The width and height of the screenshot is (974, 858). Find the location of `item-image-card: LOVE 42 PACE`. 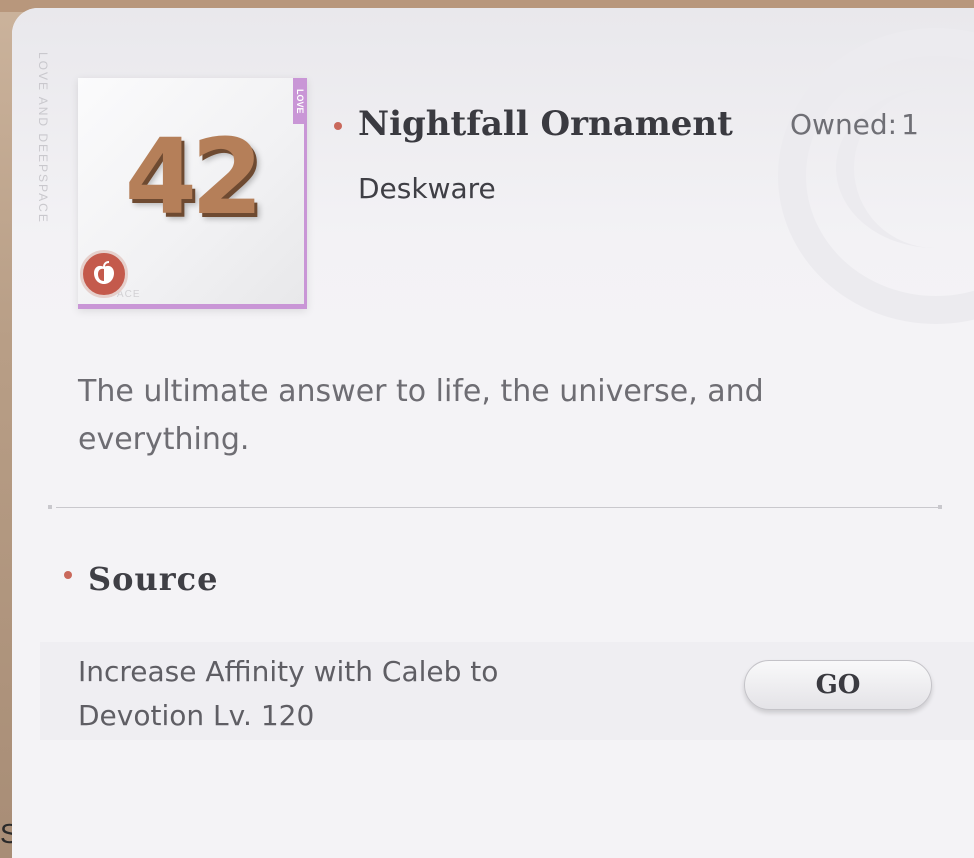

item-image-card: LOVE 42 PACE is located at coordinates (192, 193).